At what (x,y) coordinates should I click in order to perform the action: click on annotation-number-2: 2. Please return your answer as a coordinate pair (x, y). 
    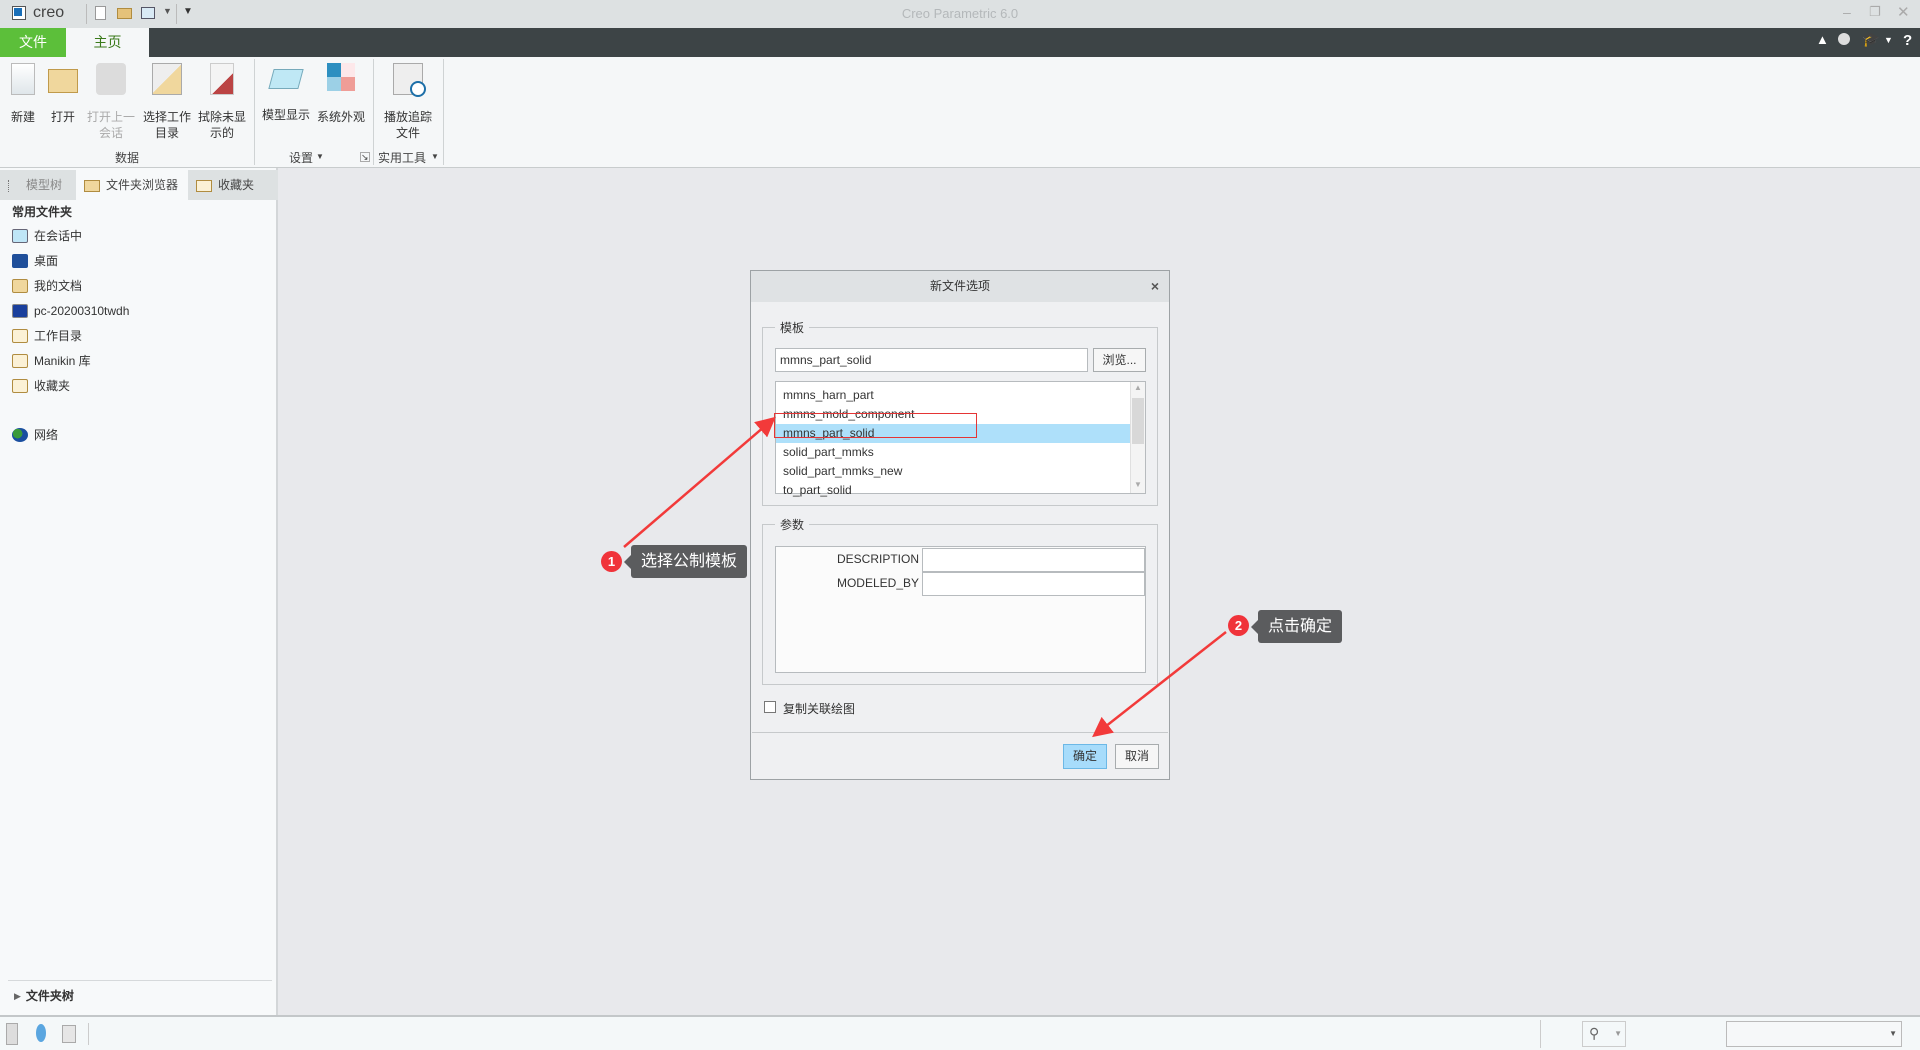
    Looking at the image, I should click on (1238, 625).